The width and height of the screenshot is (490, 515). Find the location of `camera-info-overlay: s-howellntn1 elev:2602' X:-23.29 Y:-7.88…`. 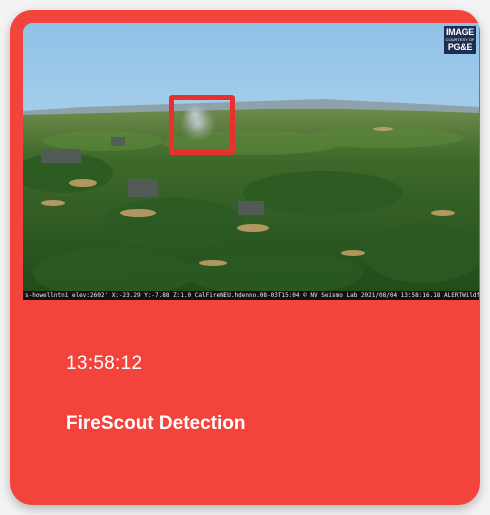

camera-info-overlay: s-howellntn1 elev:2602' X:-23.29 Y:-7.88… is located at coordinates (251, 295).